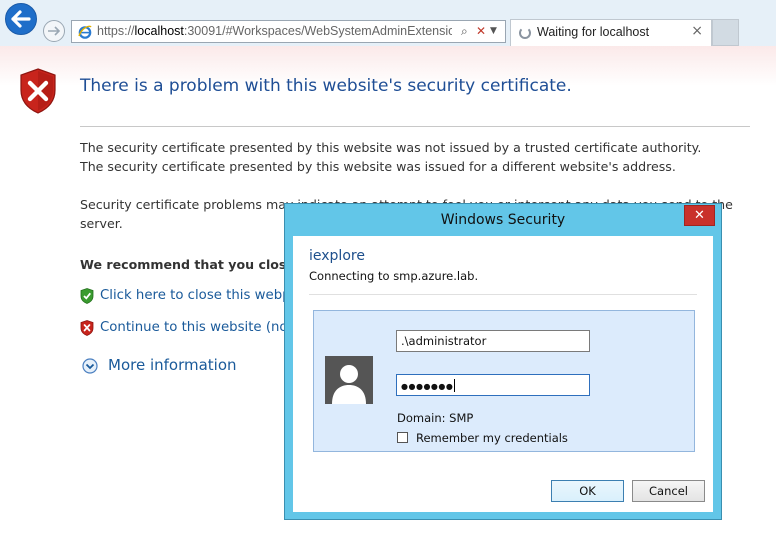  Describe the element at coordinates (349, 380) in the screenshot. I see `user-avatar-icon` at that location.